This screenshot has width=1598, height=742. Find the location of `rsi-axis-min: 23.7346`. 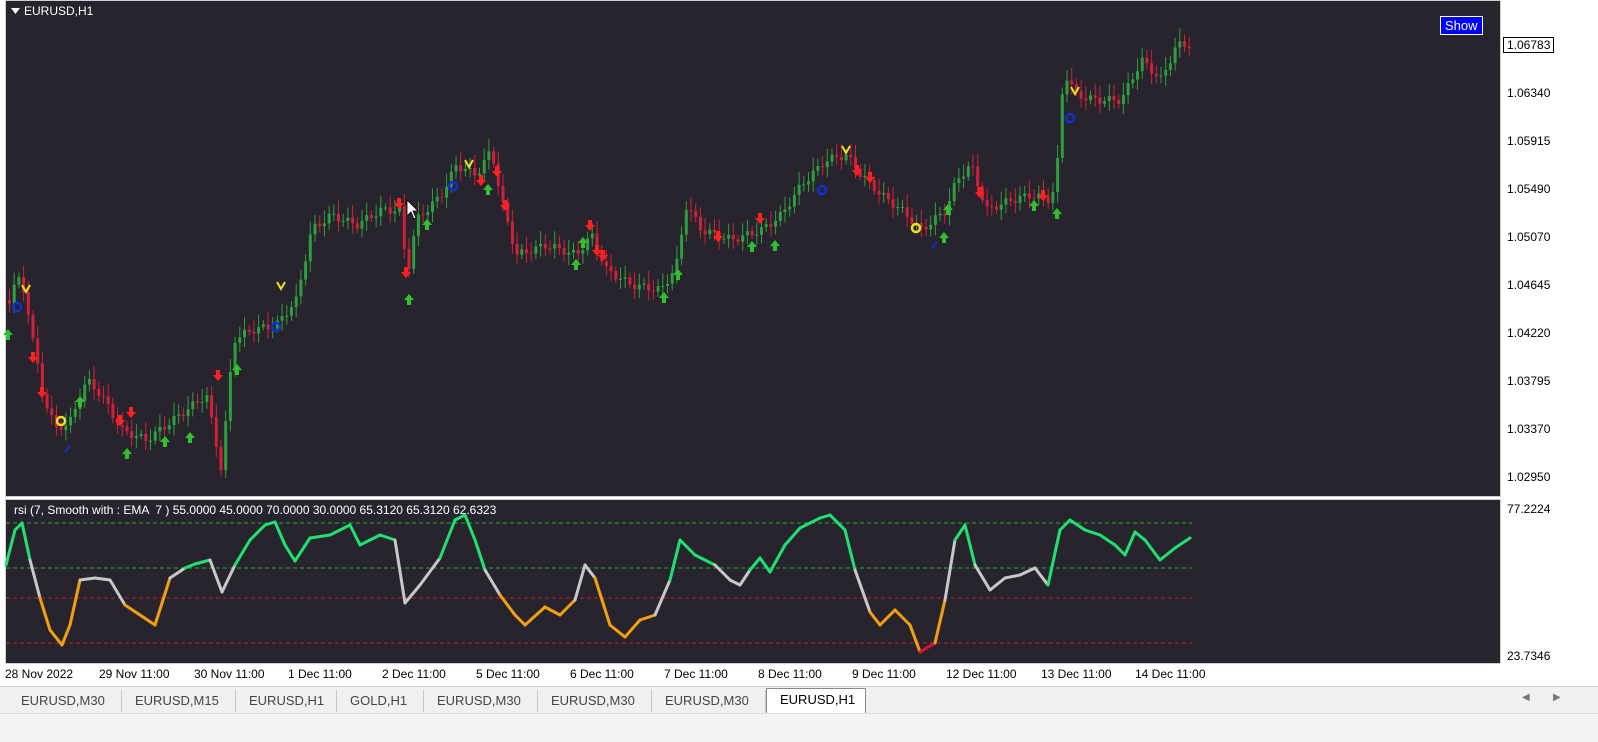

rsi-axis-min: 23.7346 is located at coordinates (1529, 656).